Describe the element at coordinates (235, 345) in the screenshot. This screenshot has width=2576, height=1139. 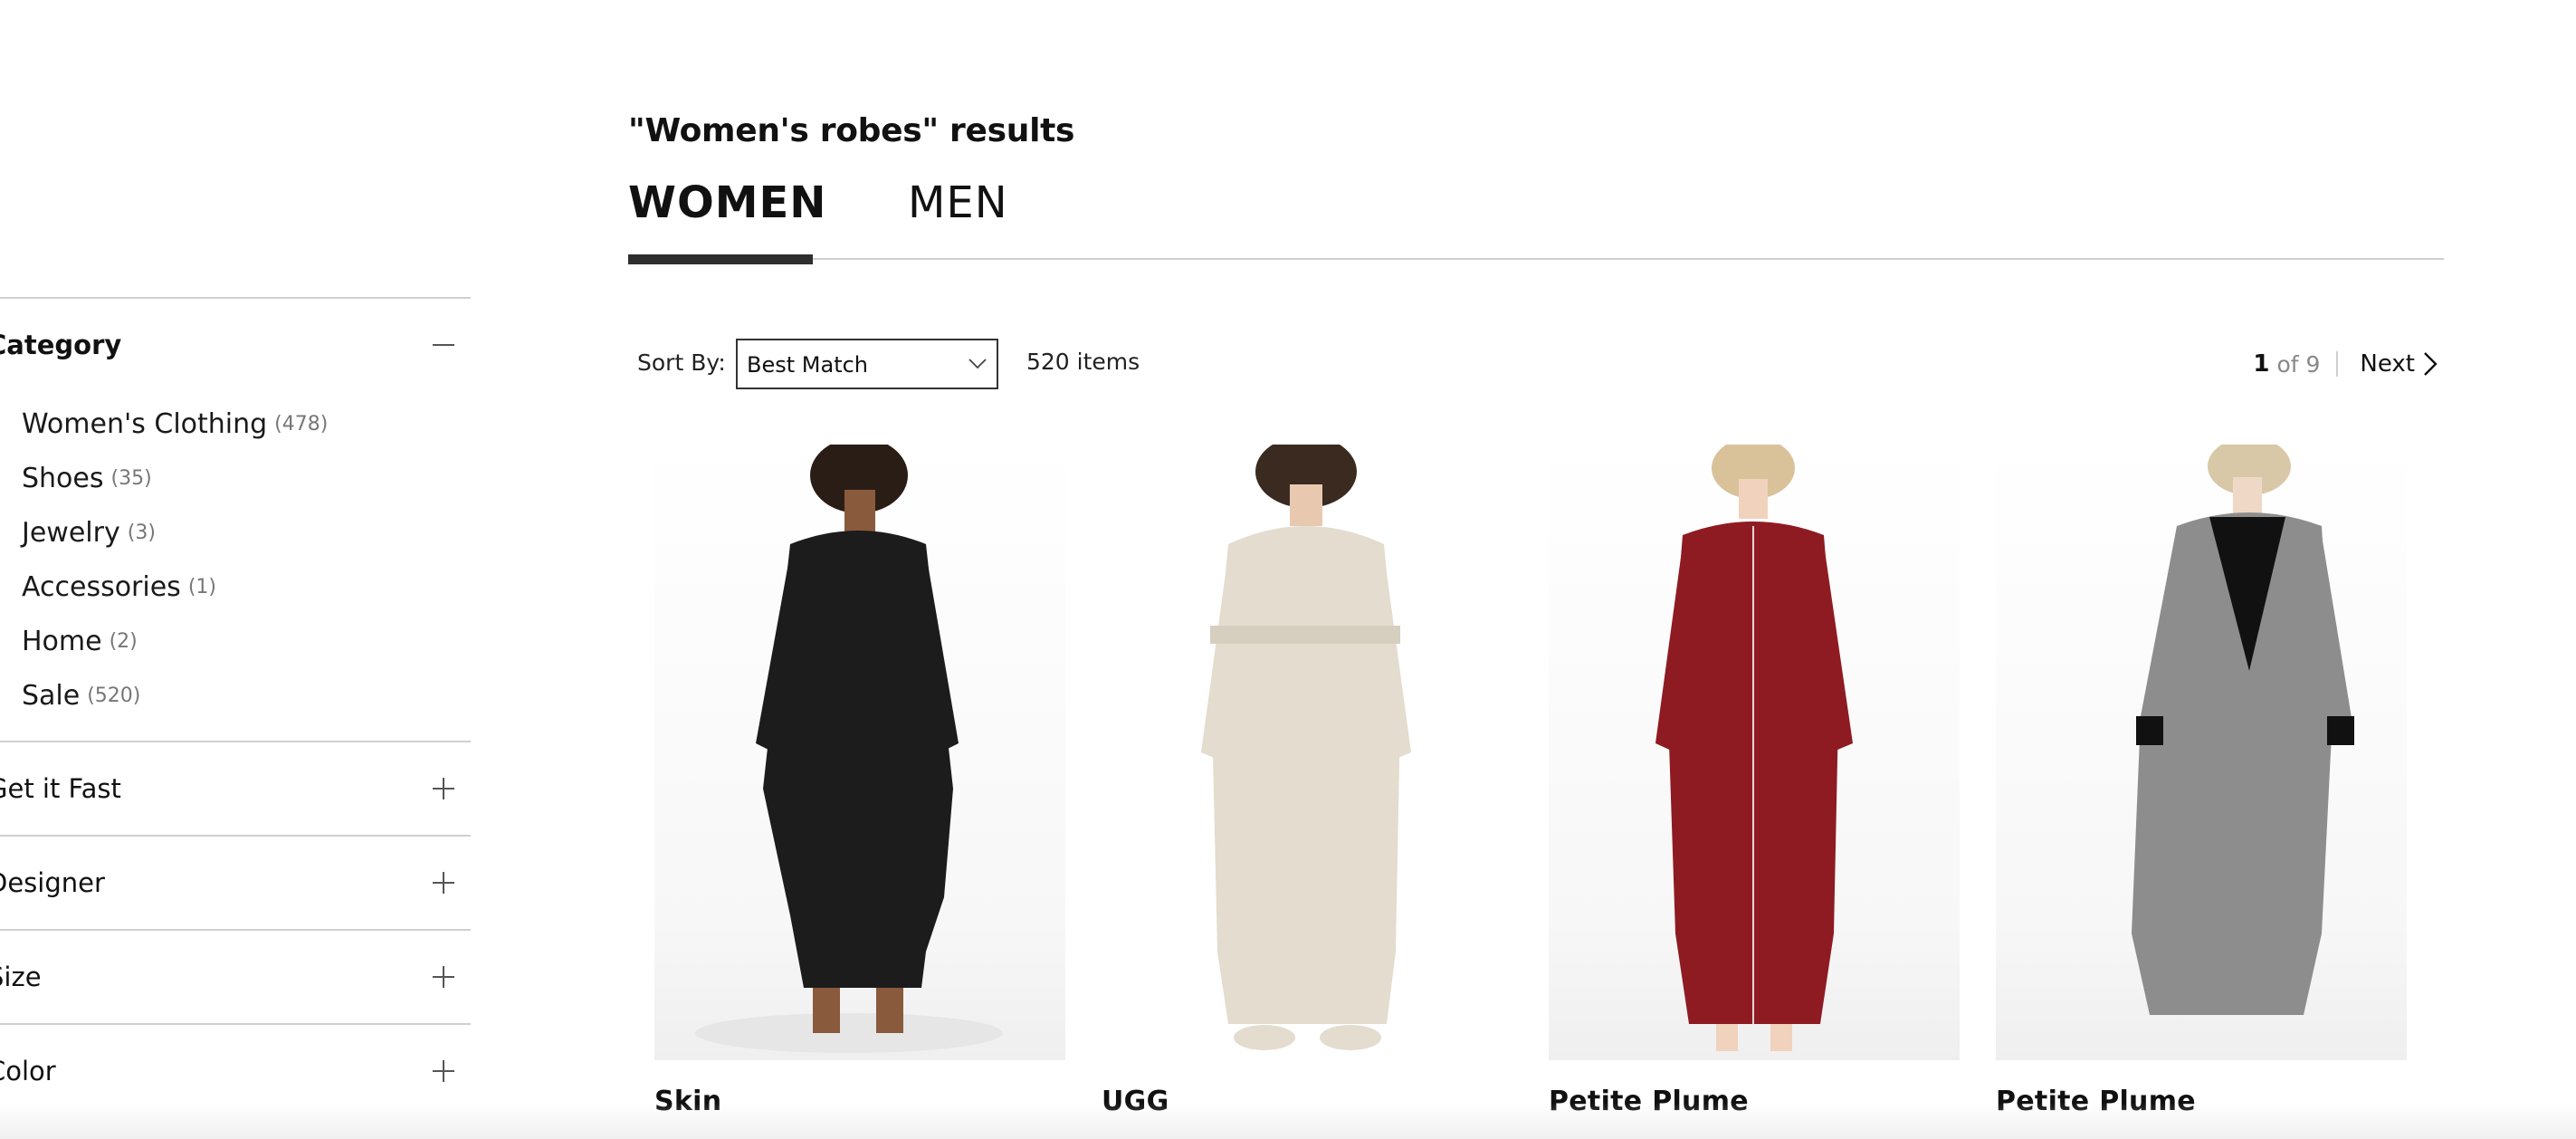
I see `category-filter-header: Category` at that location.